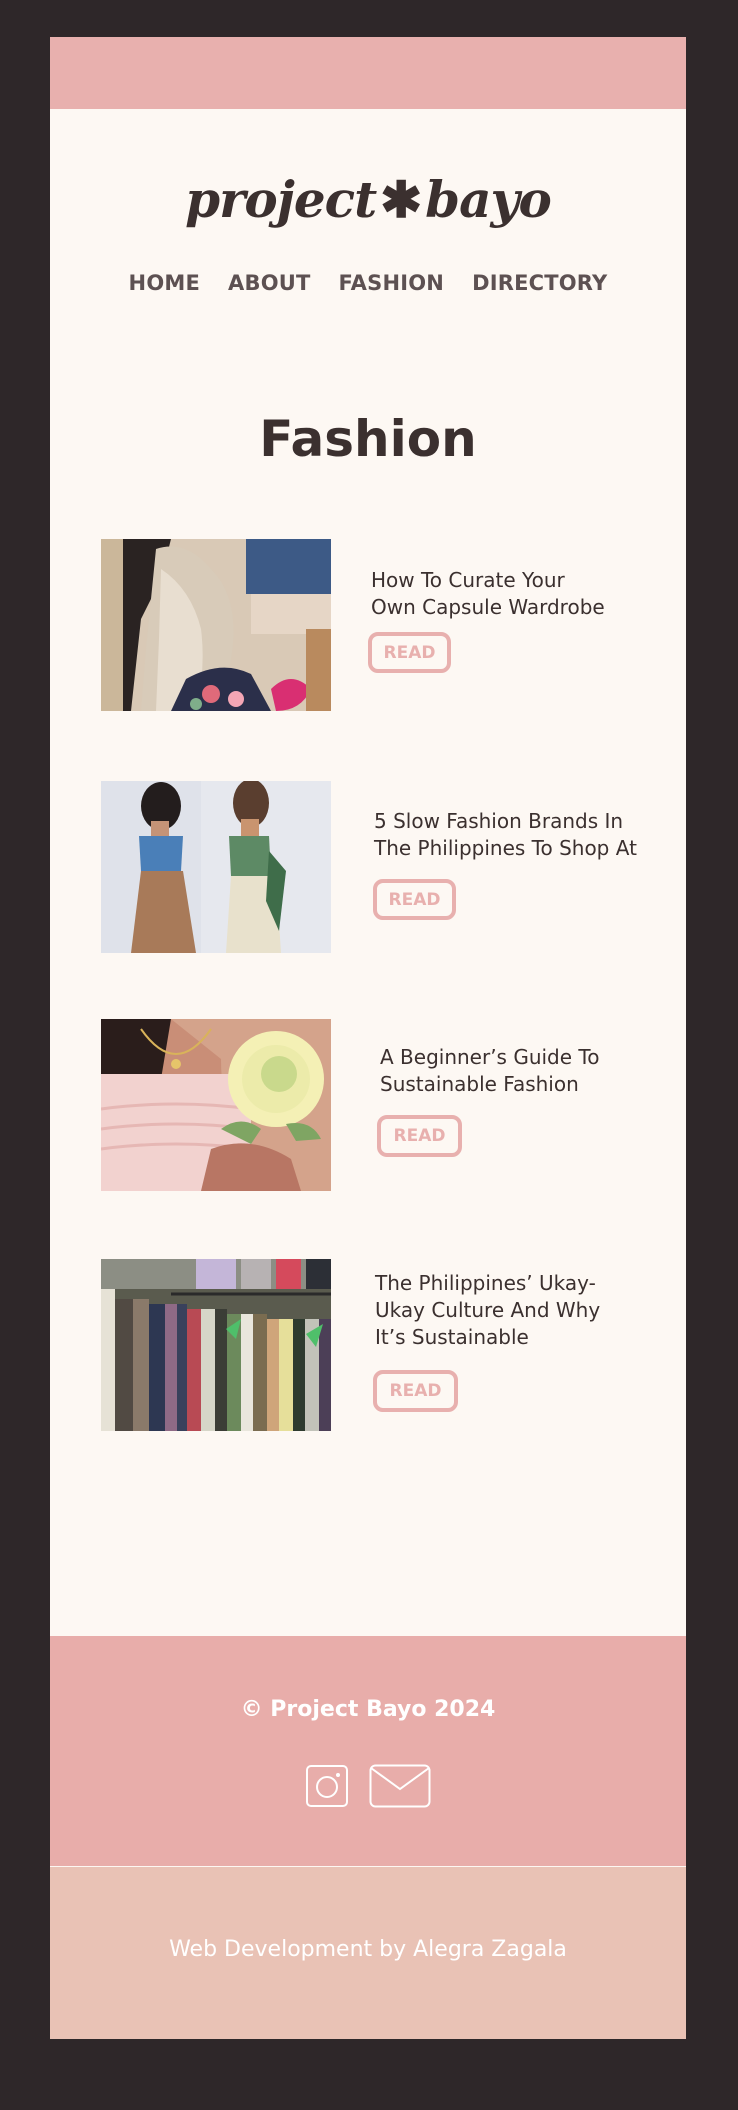 The image size is (738, 2110). What do you see at coordinates (164, 283) in the screenshot?
I see `nav-home: HOME` at bounding box center [164, 283].